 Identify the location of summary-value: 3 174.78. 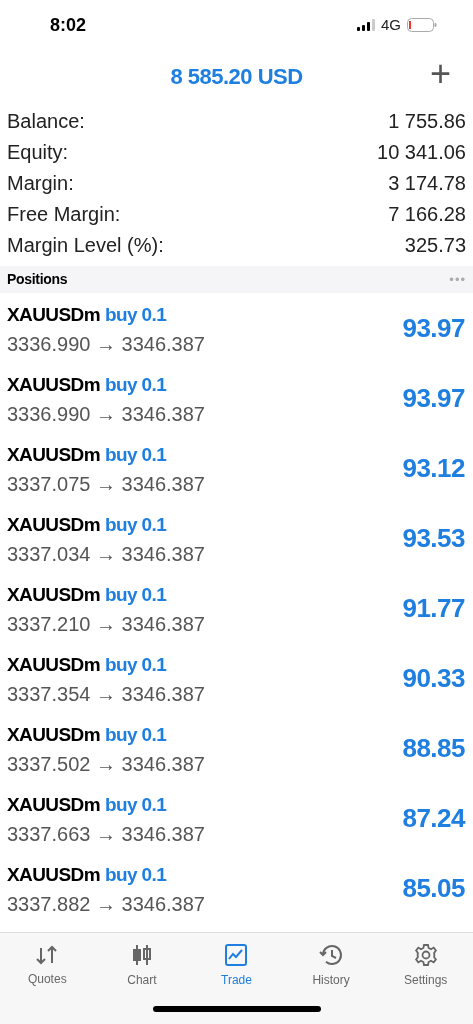
(427, 183).